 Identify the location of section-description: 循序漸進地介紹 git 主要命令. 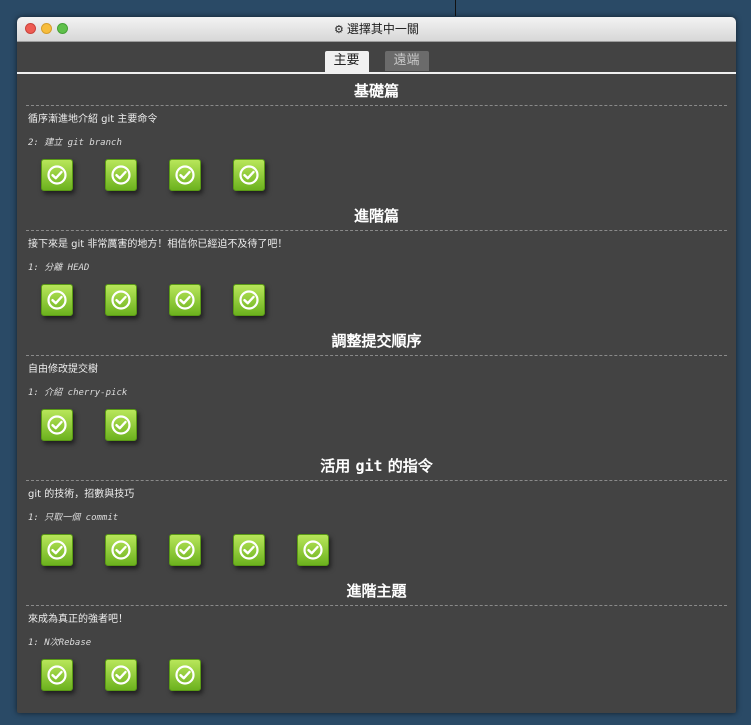
(93, 119).